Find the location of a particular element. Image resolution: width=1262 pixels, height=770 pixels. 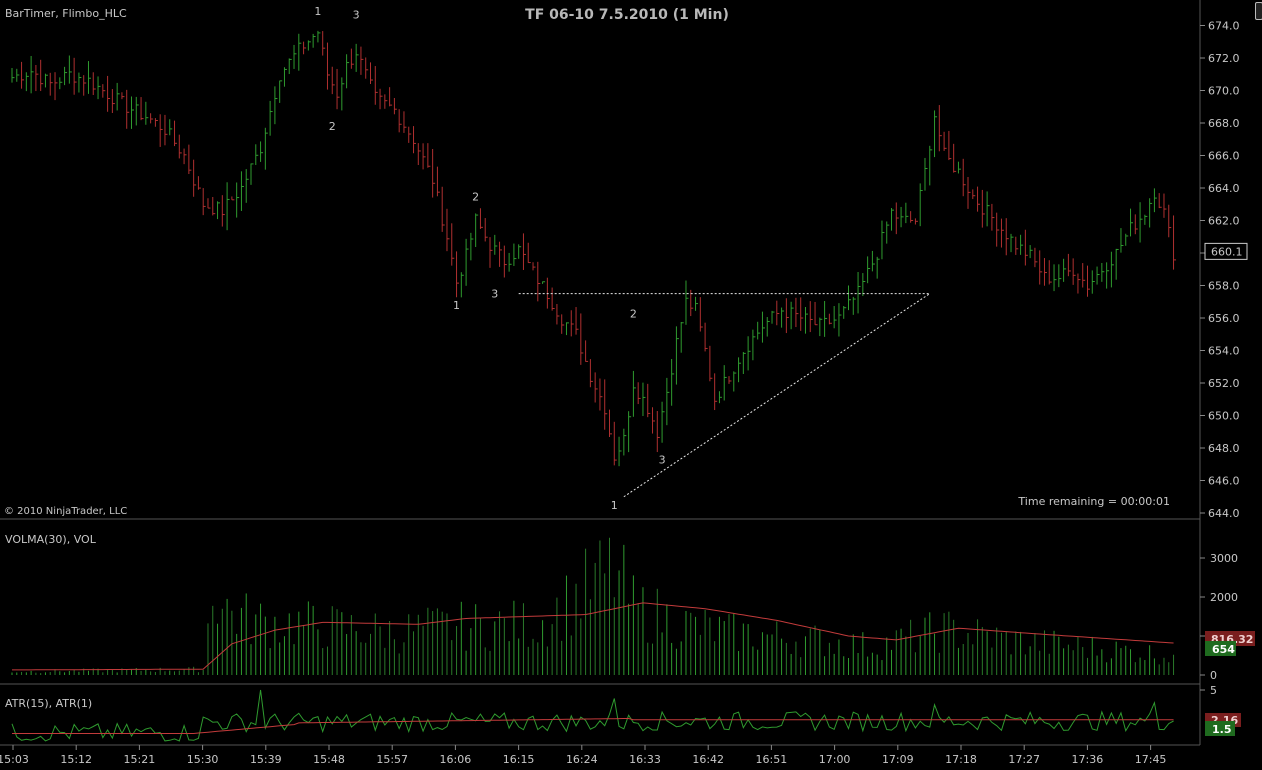

time-tick-label: 17:09 is located at coordinates (898, 759).